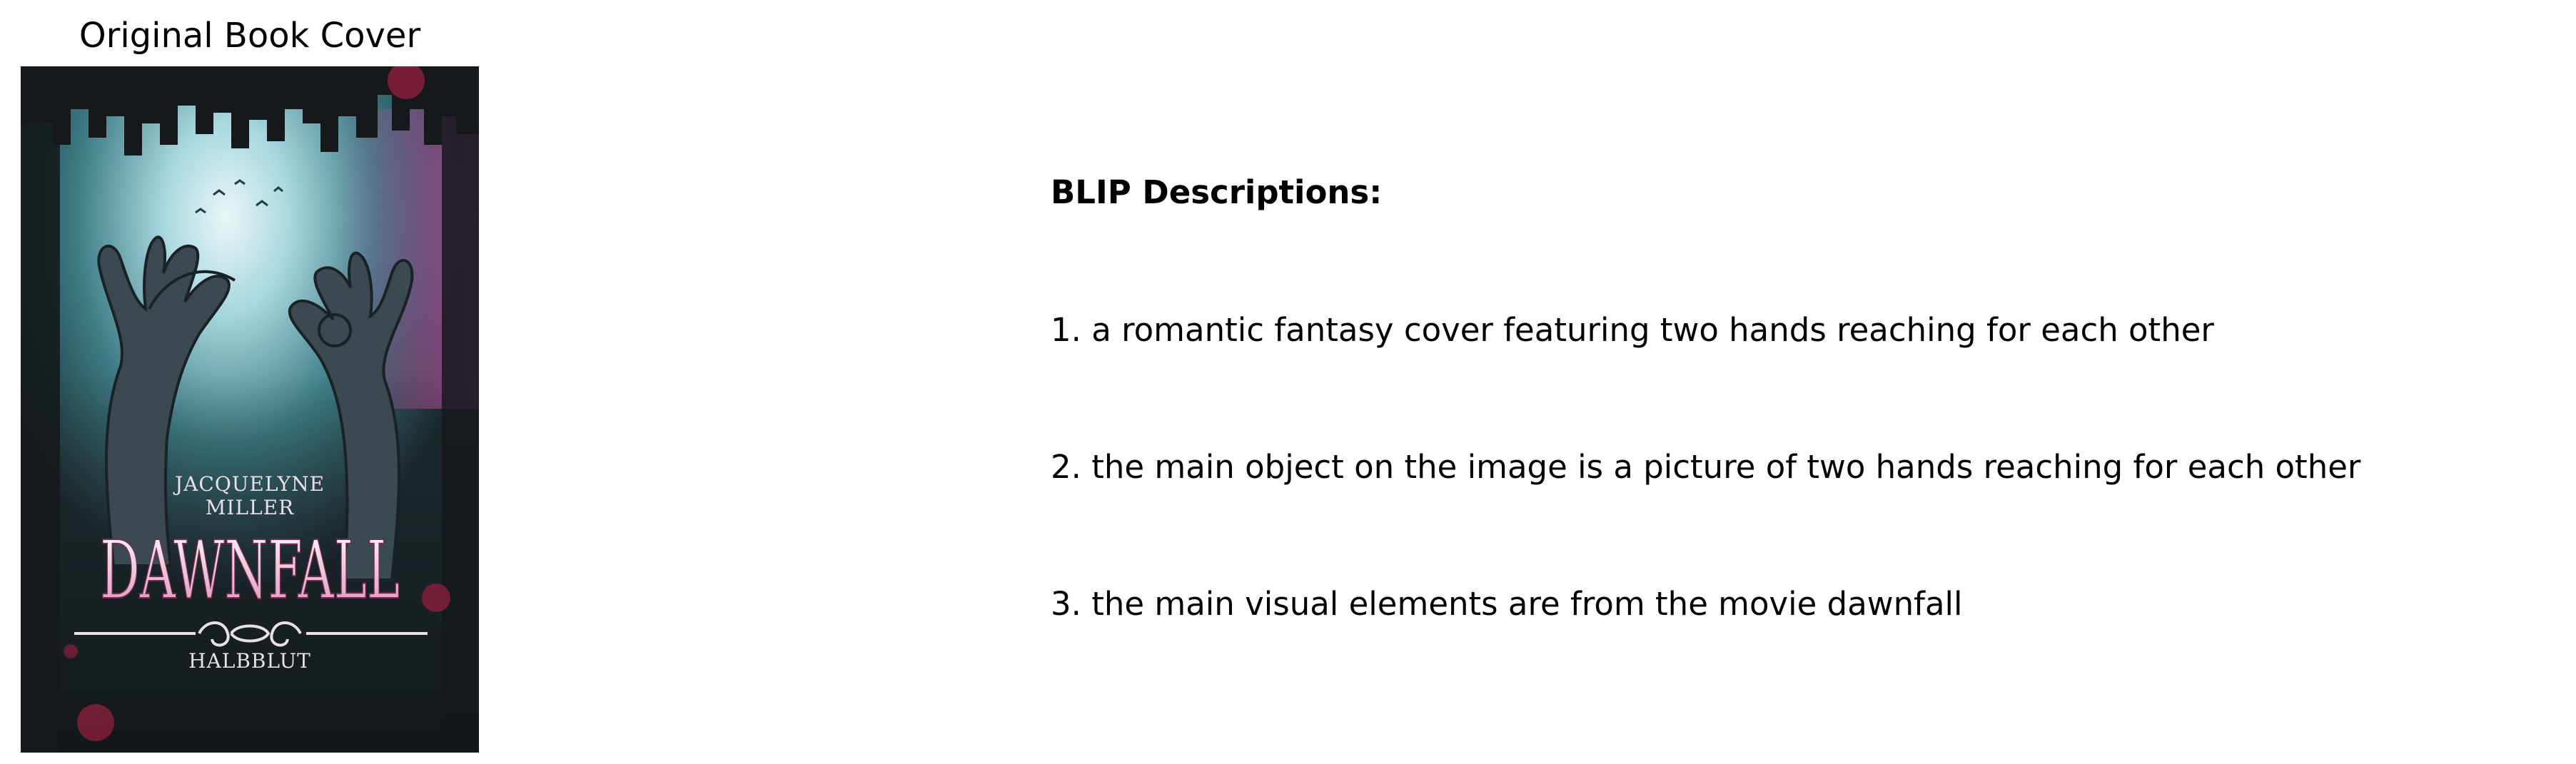 The height and width of the screenshot is (764, 2576). I want to click on cover-right-edge, so click(460, 409).